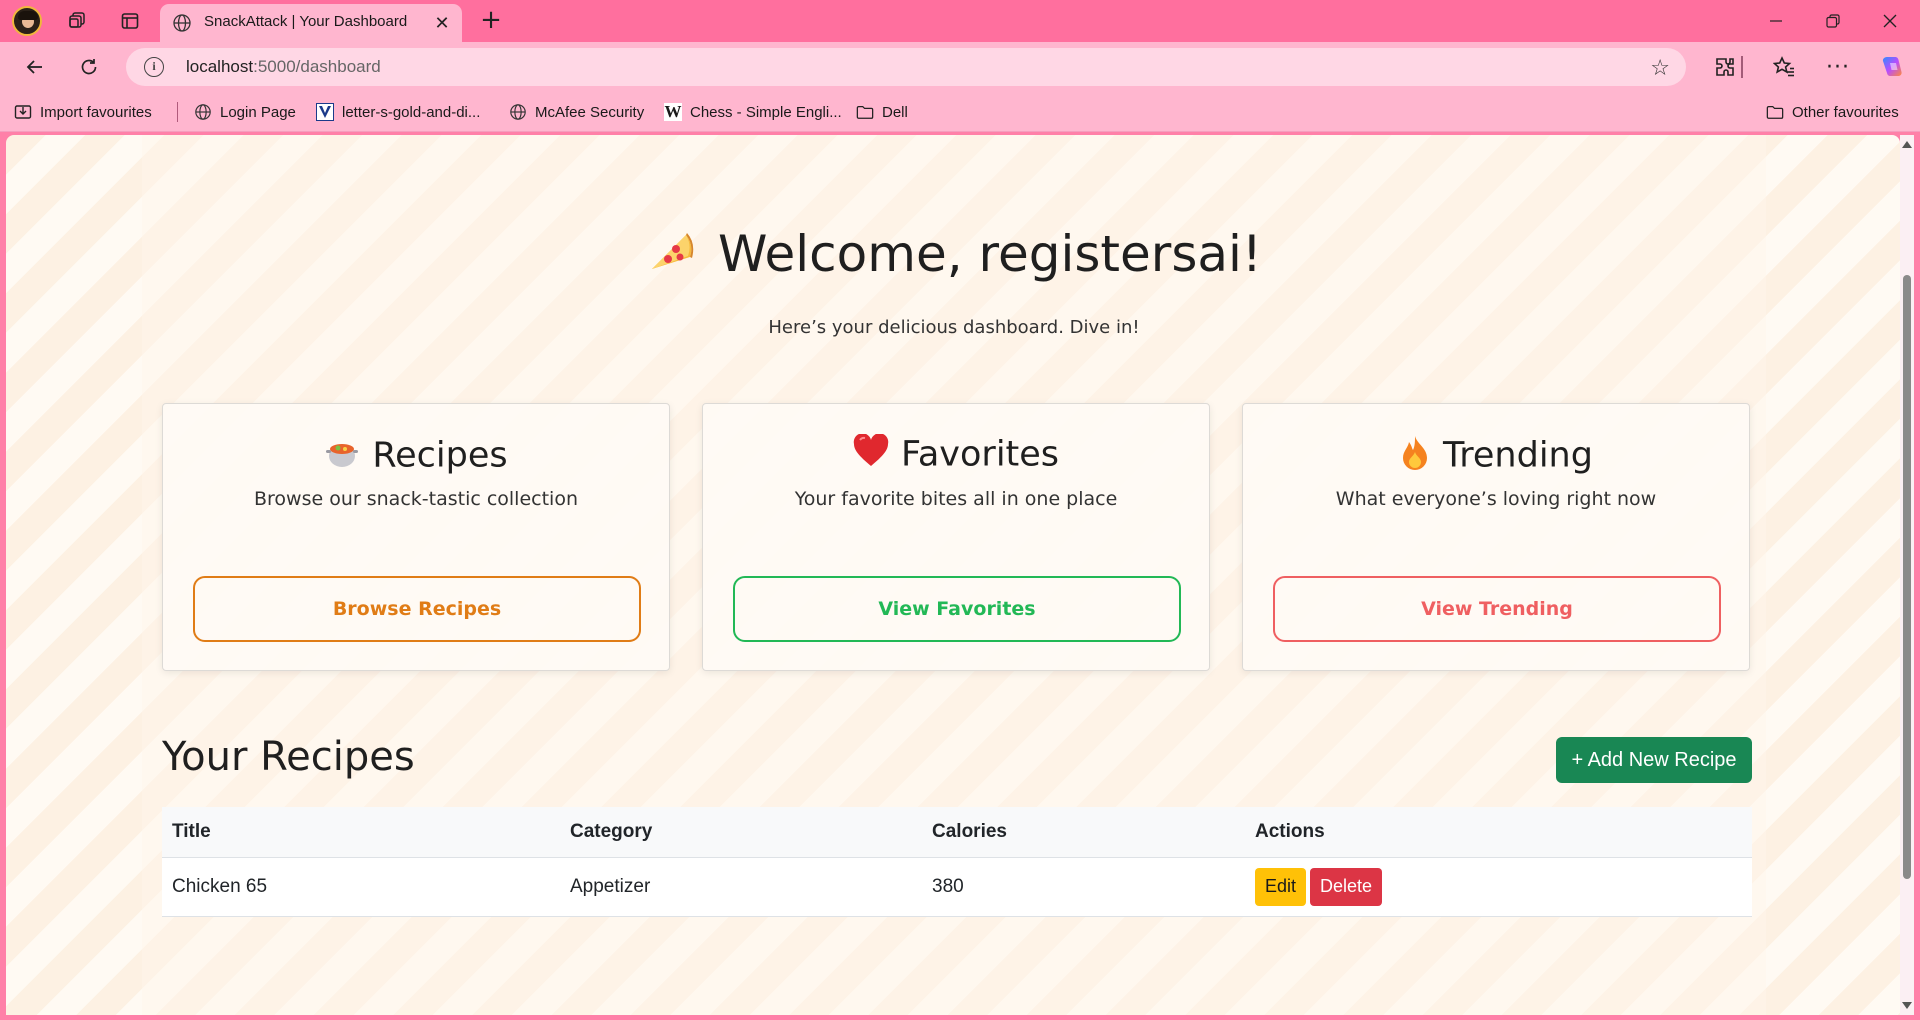 The height and width of the screenshot is (1020, 1920). What do you see at coordinates (245, 112) in the screenshot?
I see `bookmark-login-page: Login Page` at bounding box center [245, 112].